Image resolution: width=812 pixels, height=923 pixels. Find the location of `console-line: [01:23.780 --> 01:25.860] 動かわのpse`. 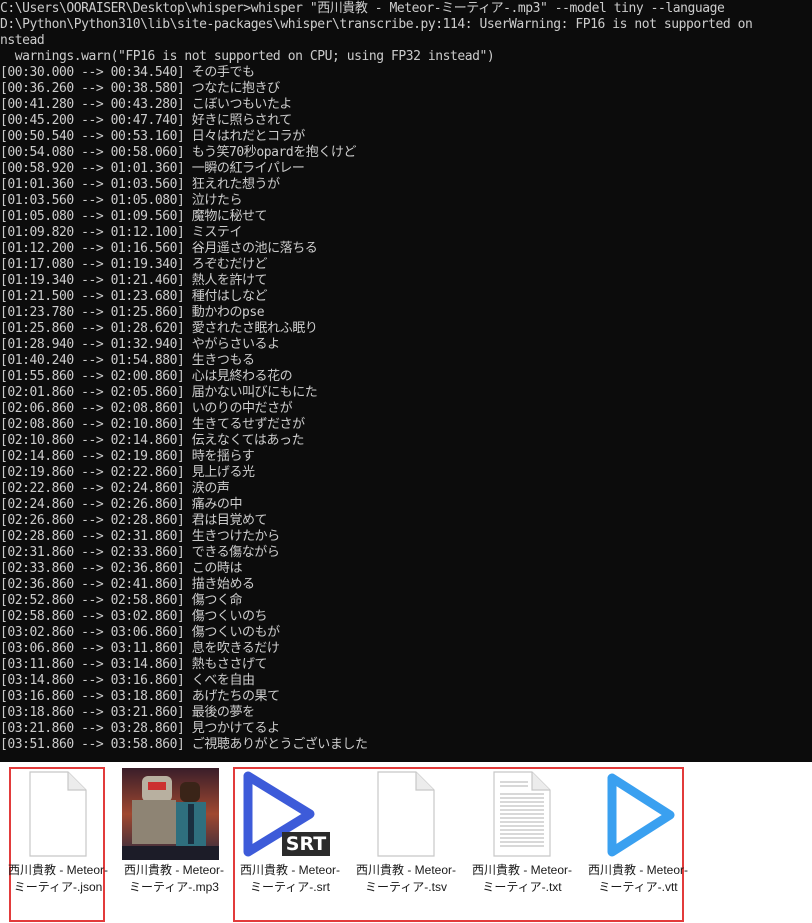

console-line: [01:23.780 --> 01:25.860] 動かわのpse is located at coordinates (132, 312).